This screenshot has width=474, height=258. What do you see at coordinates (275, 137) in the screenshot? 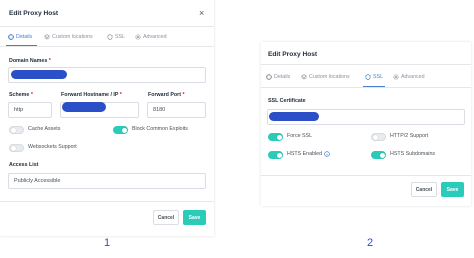
I see `force-ssl-toggle` at bounding box center [275, 137].